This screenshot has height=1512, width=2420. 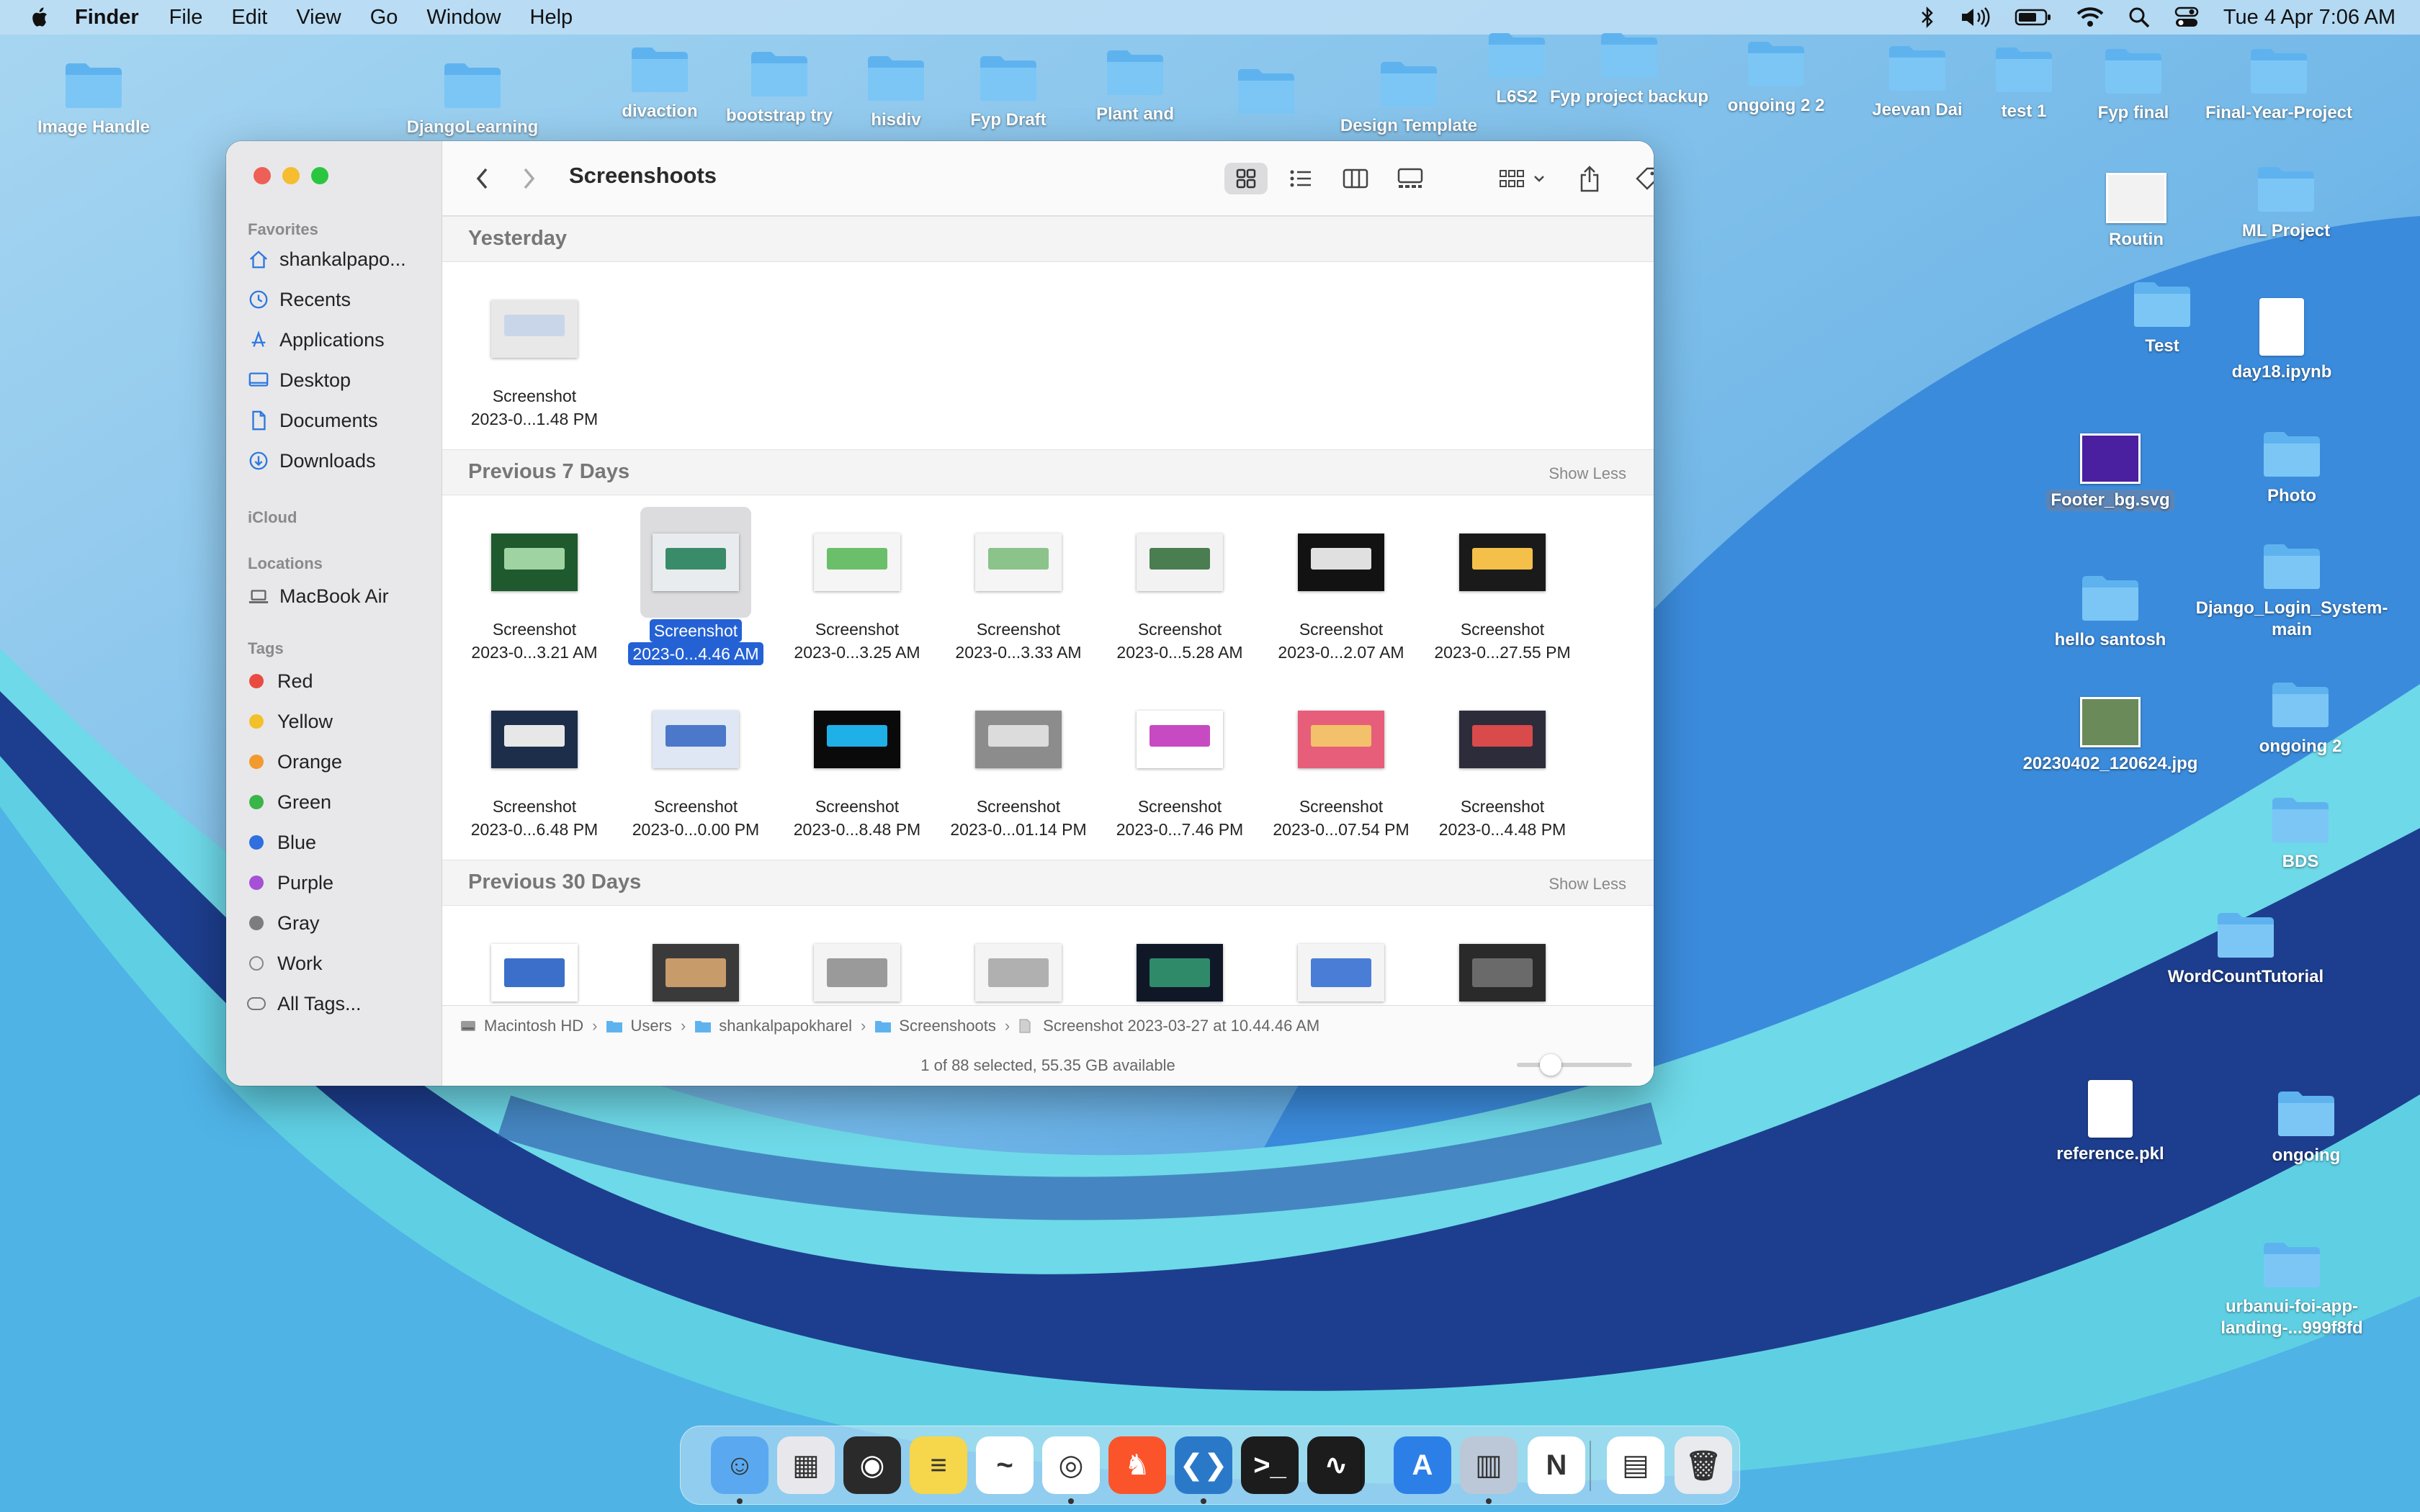 I want to click on sidebar-tag-item: Gray, so click(x=281, y=923).